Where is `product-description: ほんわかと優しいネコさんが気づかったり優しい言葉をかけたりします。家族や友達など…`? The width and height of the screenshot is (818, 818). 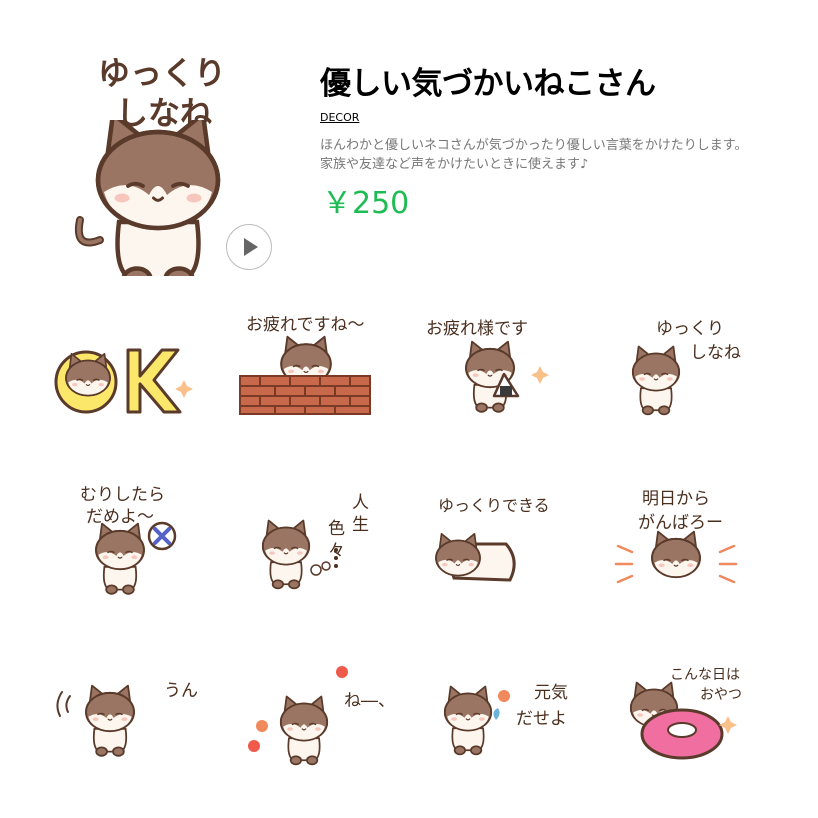 product-description: ほんわかと優しいネコさんが気づかったり優しい言葉をかけたりします。家族や友達など… is located at coordinates (534, 155).